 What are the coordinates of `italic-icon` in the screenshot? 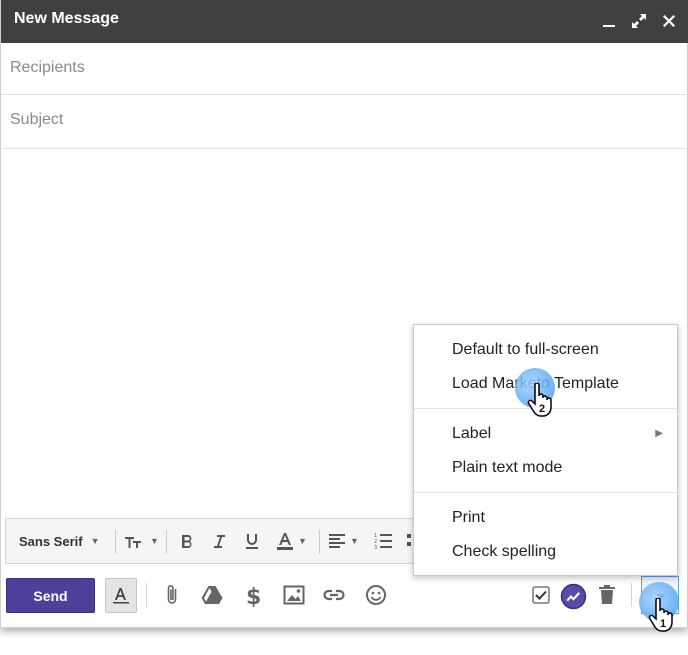 It's located at (219, 541).